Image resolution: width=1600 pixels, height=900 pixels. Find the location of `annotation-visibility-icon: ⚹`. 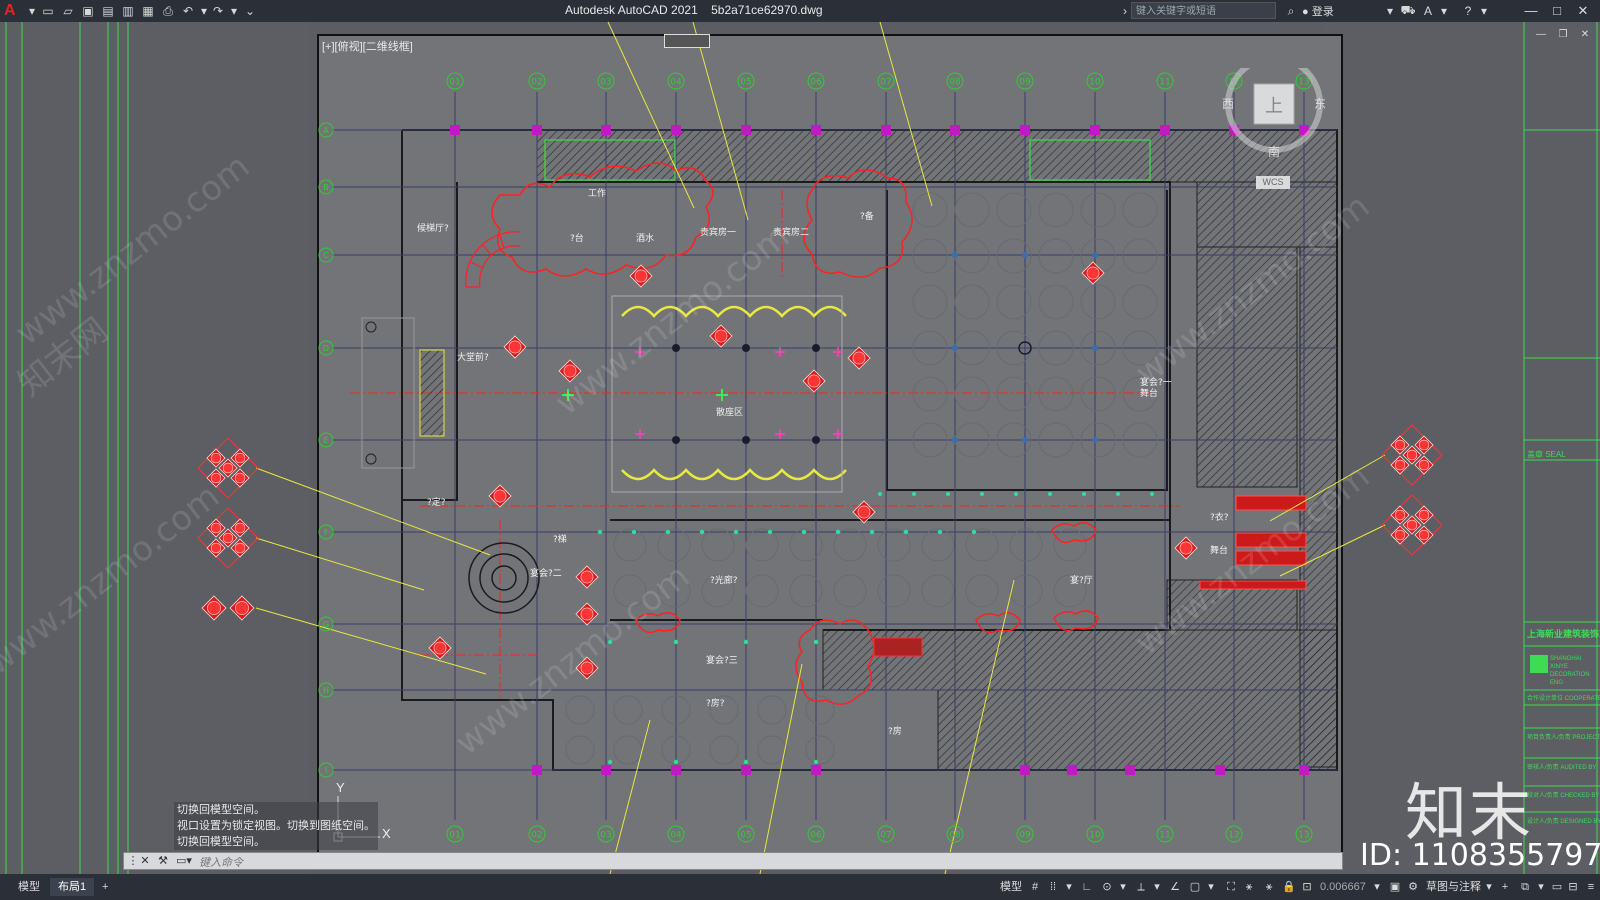

annotation-visibility-icon: ⚹ is located at coordinates (1249, 887).